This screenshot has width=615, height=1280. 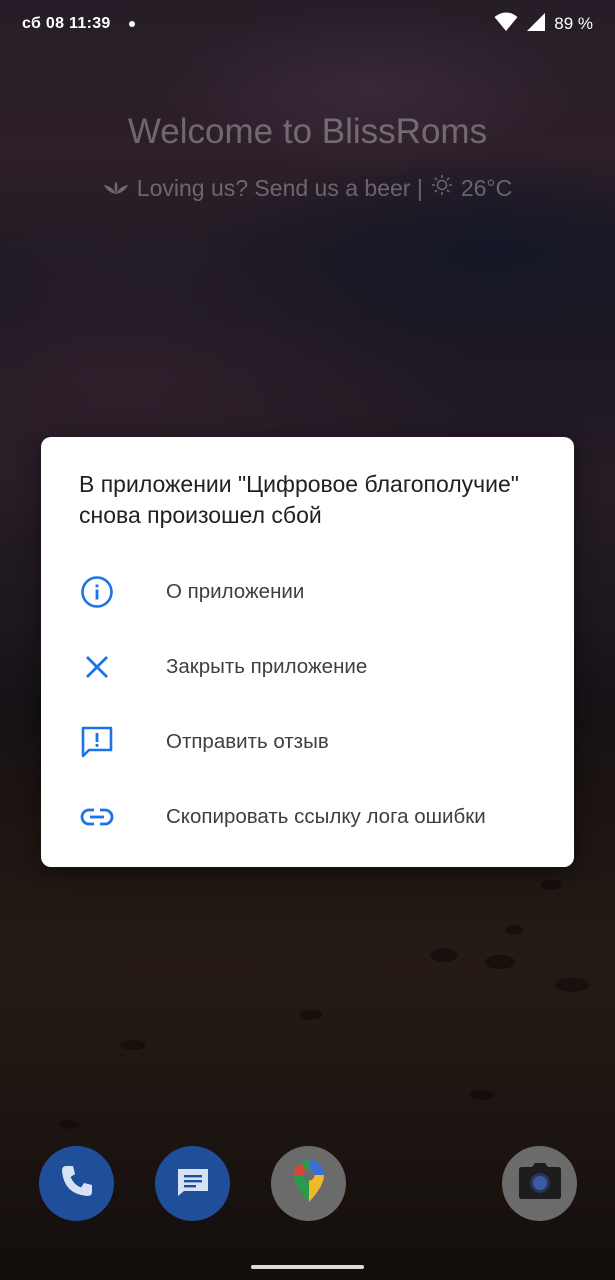 What do you see at coordinates (486, 187) in the screenshot?
I see `weather-temperature: 26°C` at bounding box center [486, 187].